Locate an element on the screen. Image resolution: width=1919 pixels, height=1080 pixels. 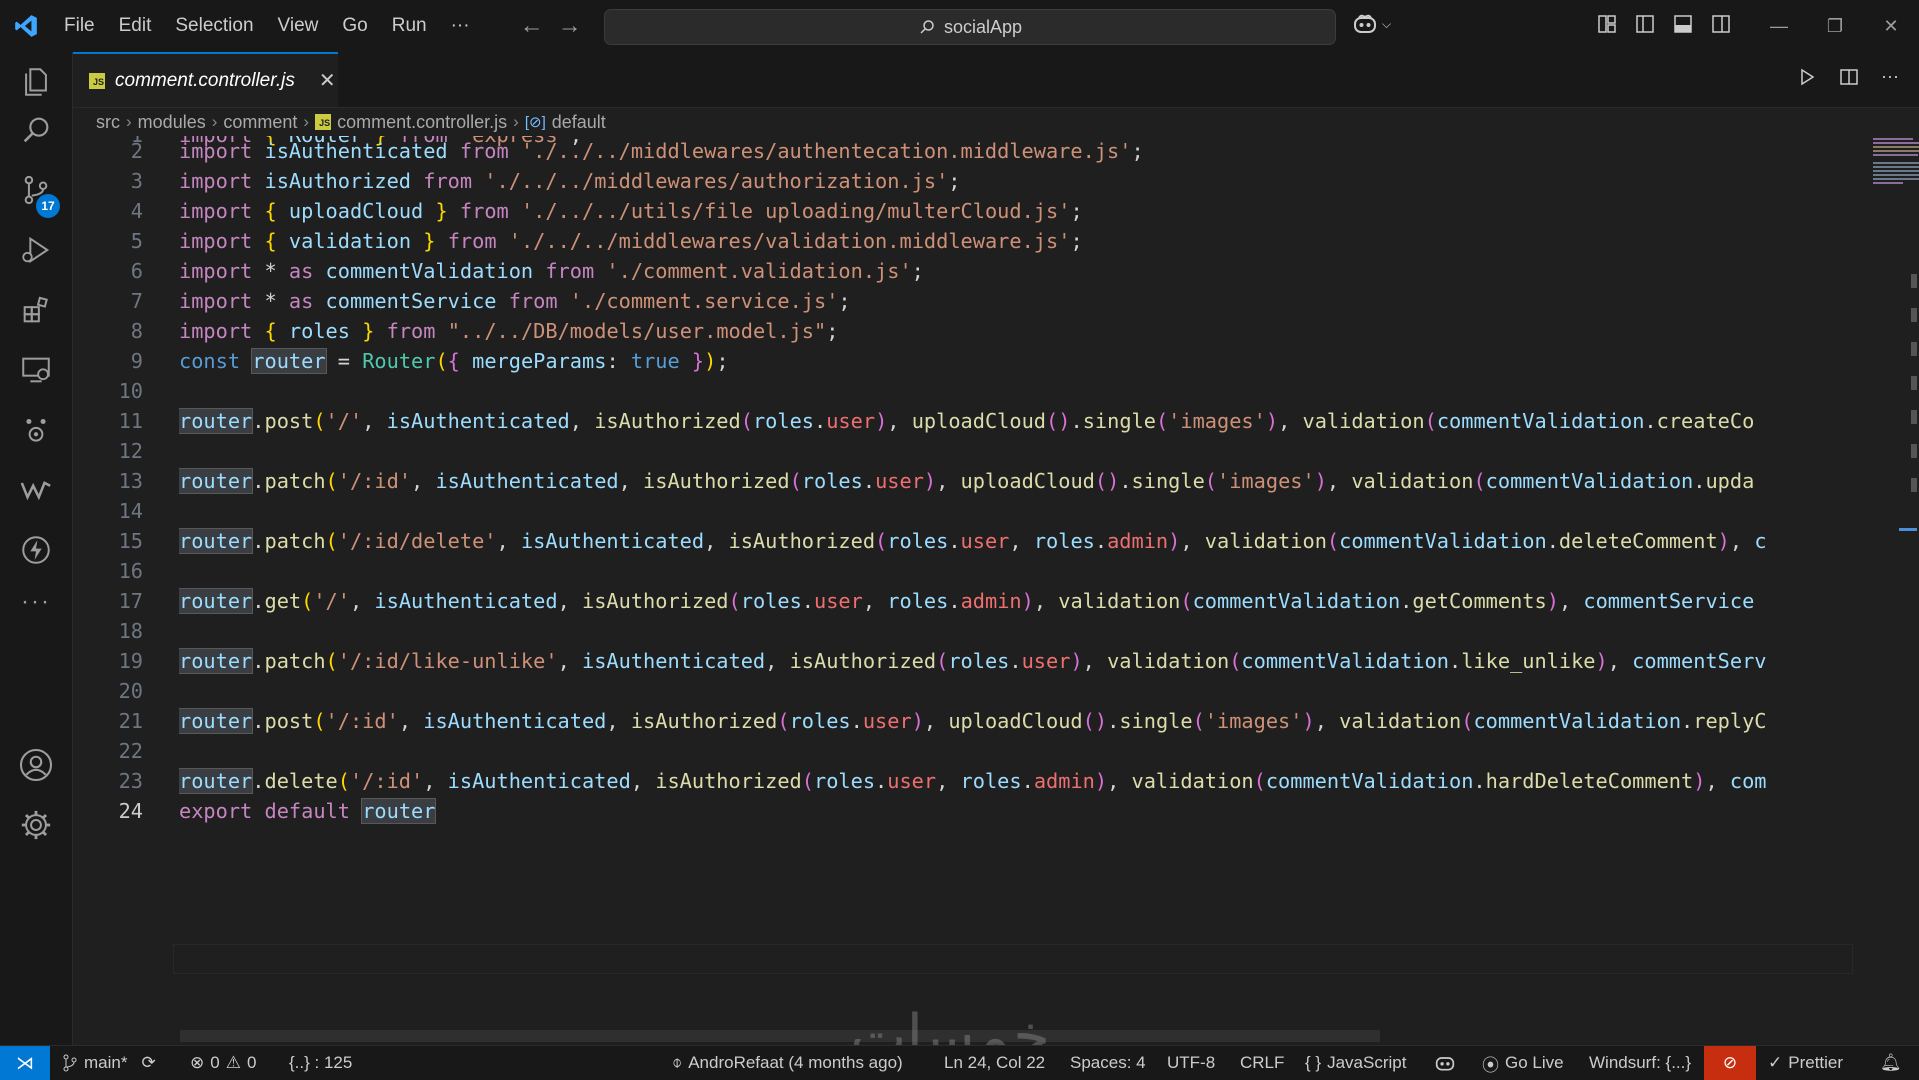
editor-actions: ··· is located at coordinates (1848, 76).